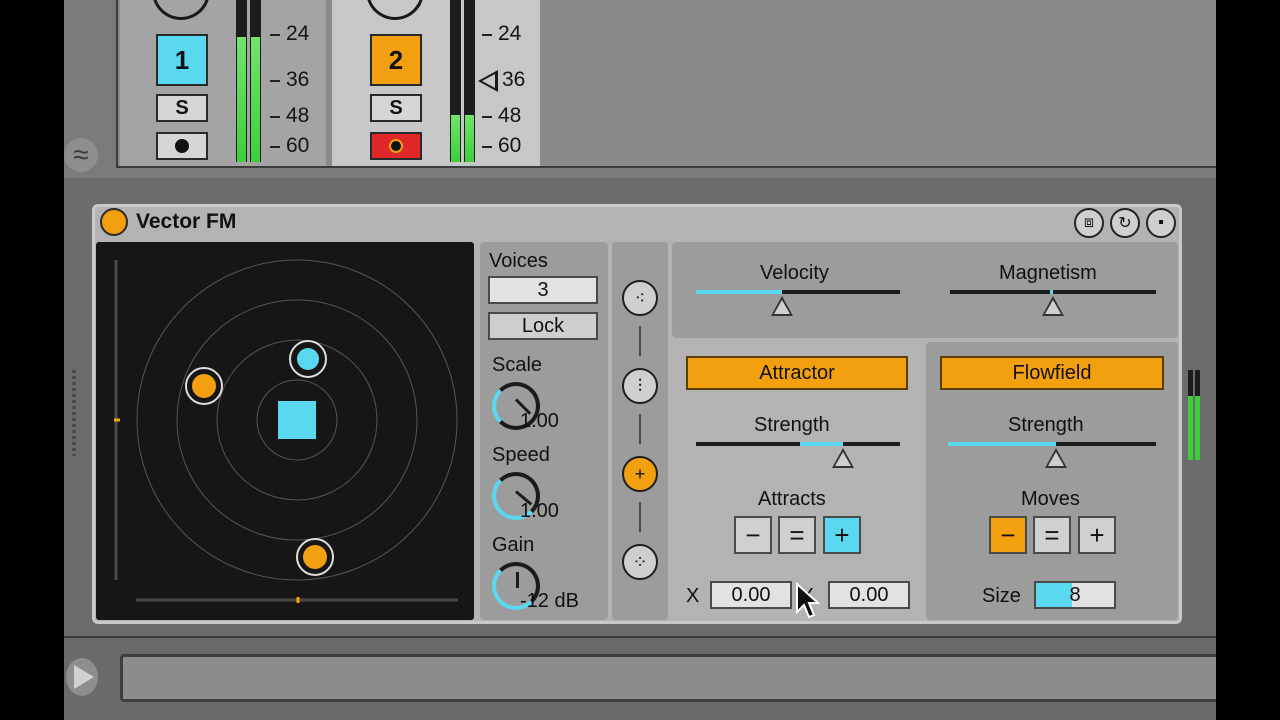 The width and height of the screenshot is (1280, 720). What do you see at coordinates (751, 595) in the screenshot?
I see `x-field: 0.00` at bounding box center [751, 595].